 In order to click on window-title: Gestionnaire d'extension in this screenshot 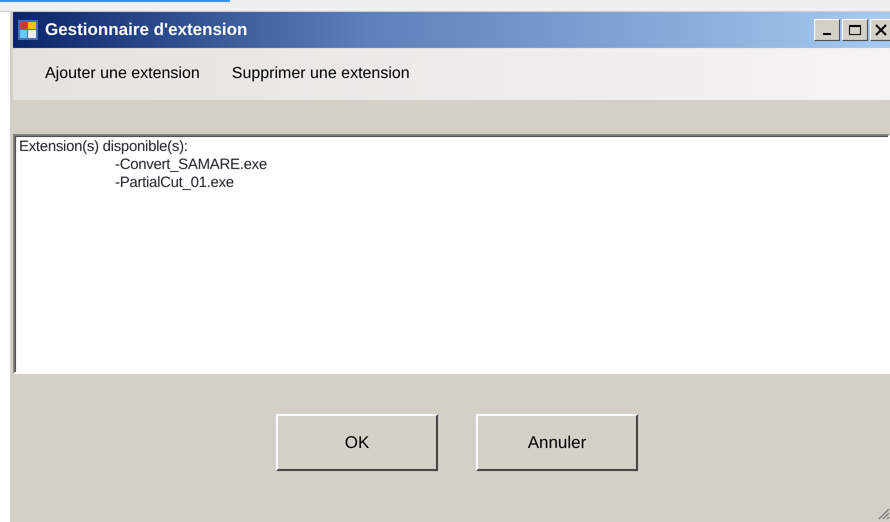, I will do `click(146, 30)`.